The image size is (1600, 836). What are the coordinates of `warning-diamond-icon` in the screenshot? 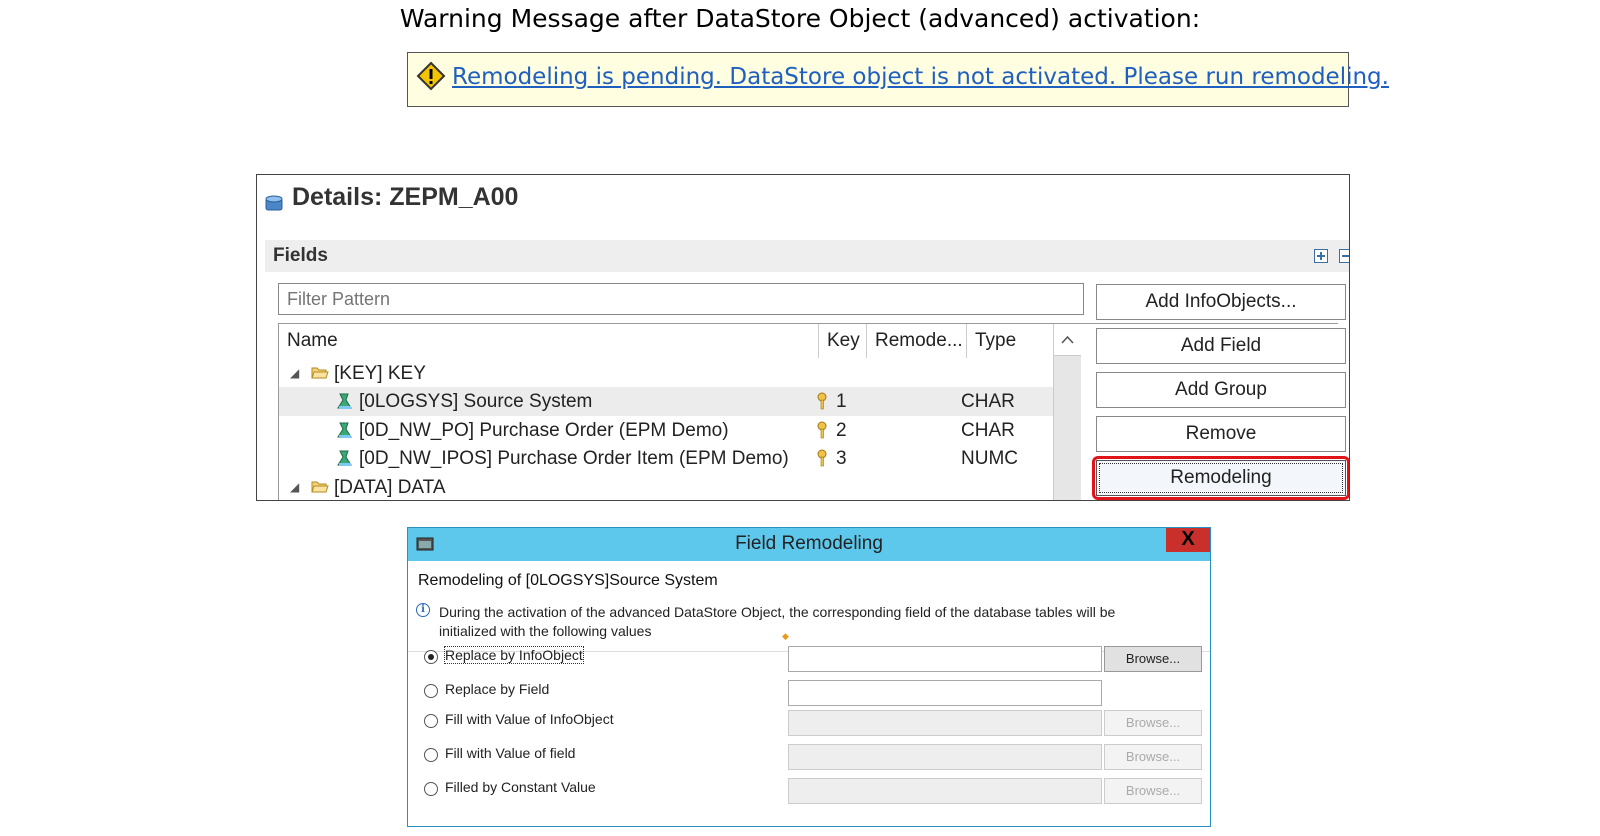 It's located at (431, 76).